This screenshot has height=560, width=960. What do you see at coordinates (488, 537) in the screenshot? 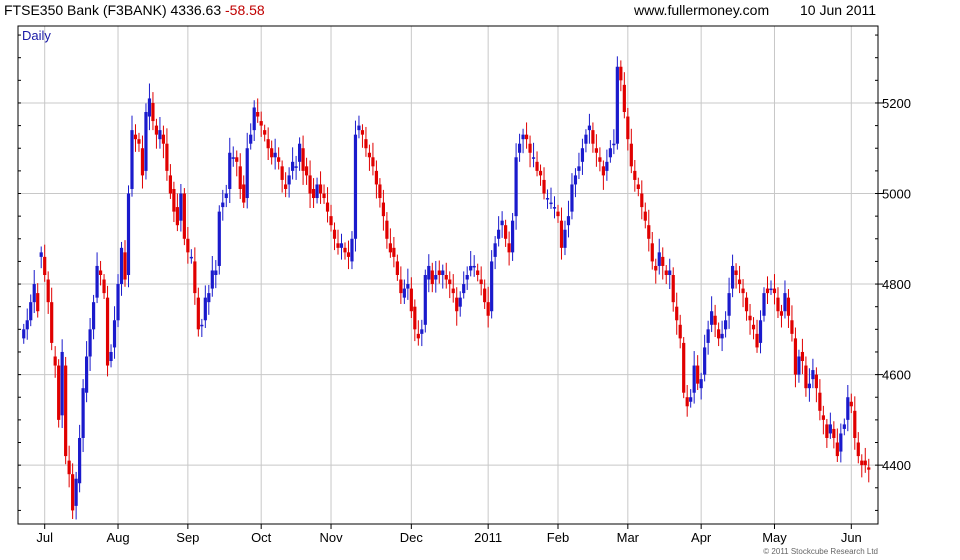
I see `x-tick-label: 2011` at bounding box center [488, 537].